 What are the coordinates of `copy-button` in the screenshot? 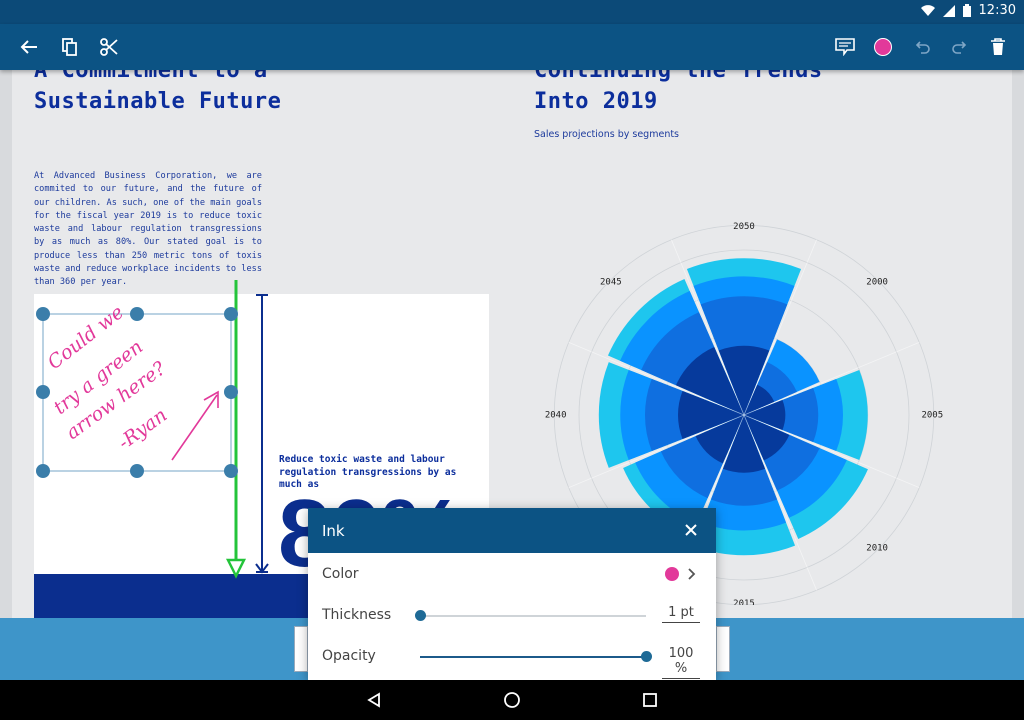 It's located at (70, 47).